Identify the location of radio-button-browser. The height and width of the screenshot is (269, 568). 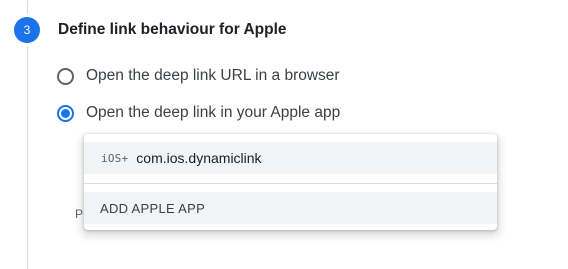
(65, 76).